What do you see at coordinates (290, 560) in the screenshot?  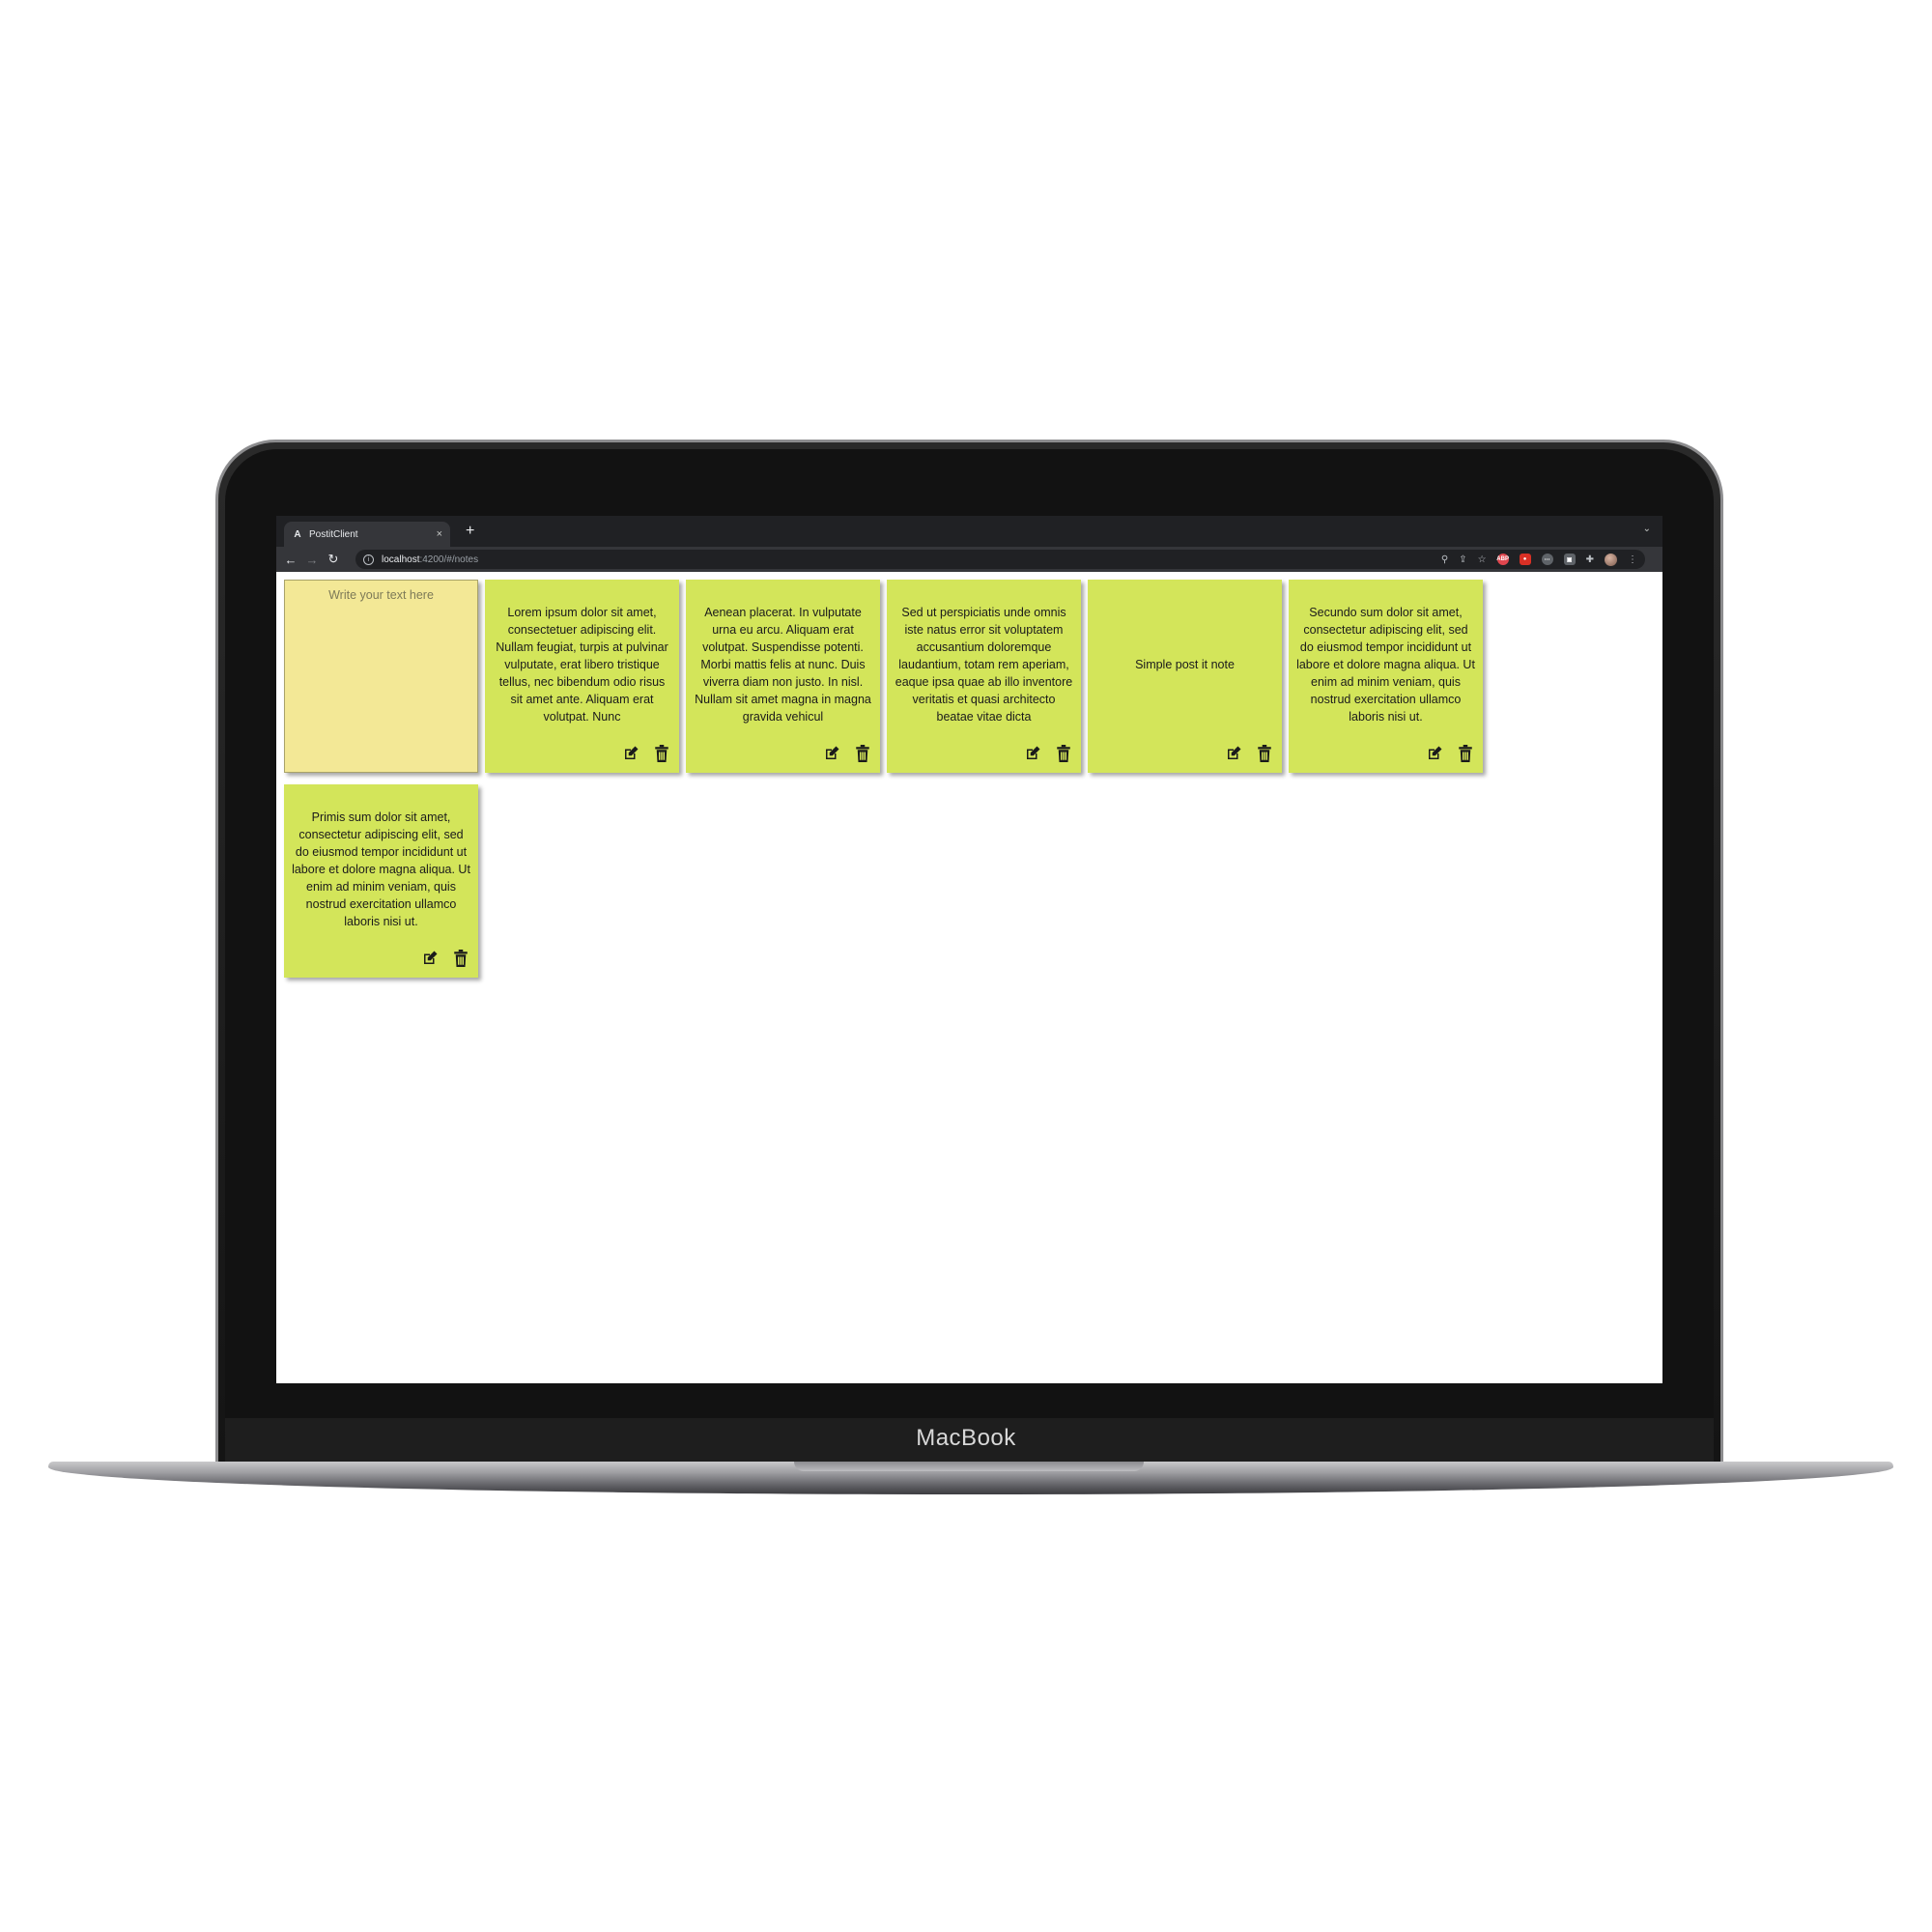 I see `back-arrow-icon: ←` at bounding box center [290, 560].